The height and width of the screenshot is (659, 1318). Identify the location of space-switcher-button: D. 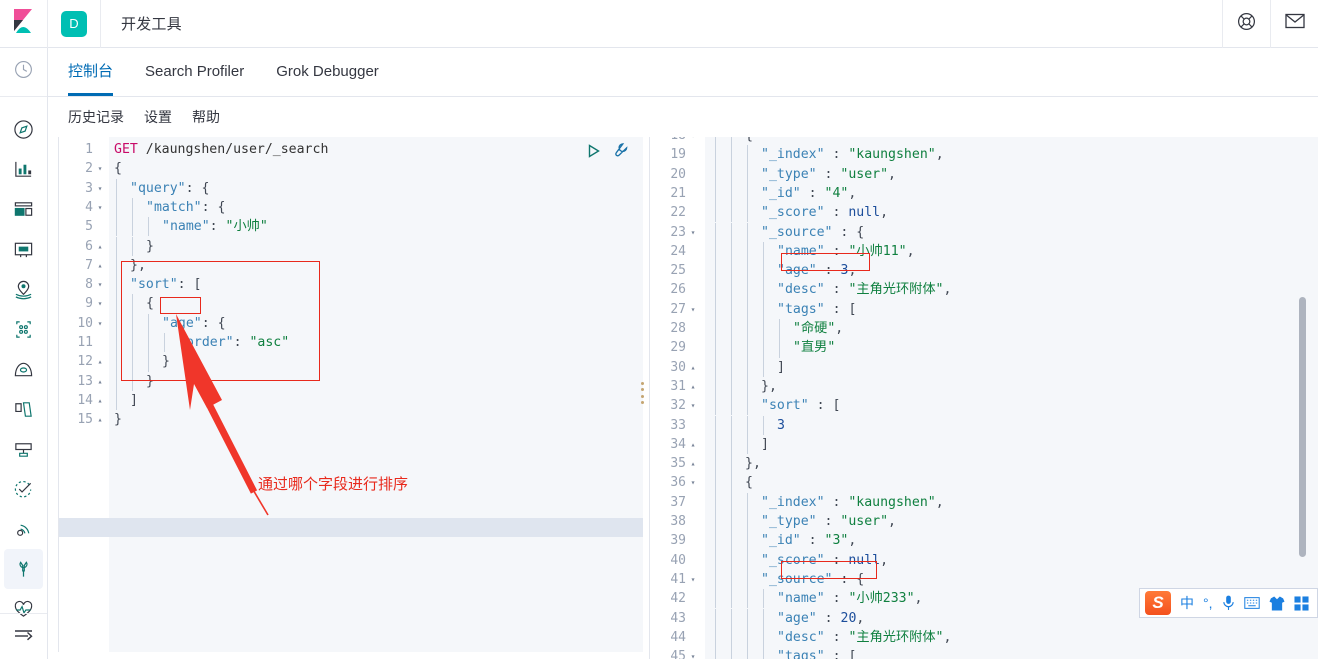
(74, 24).